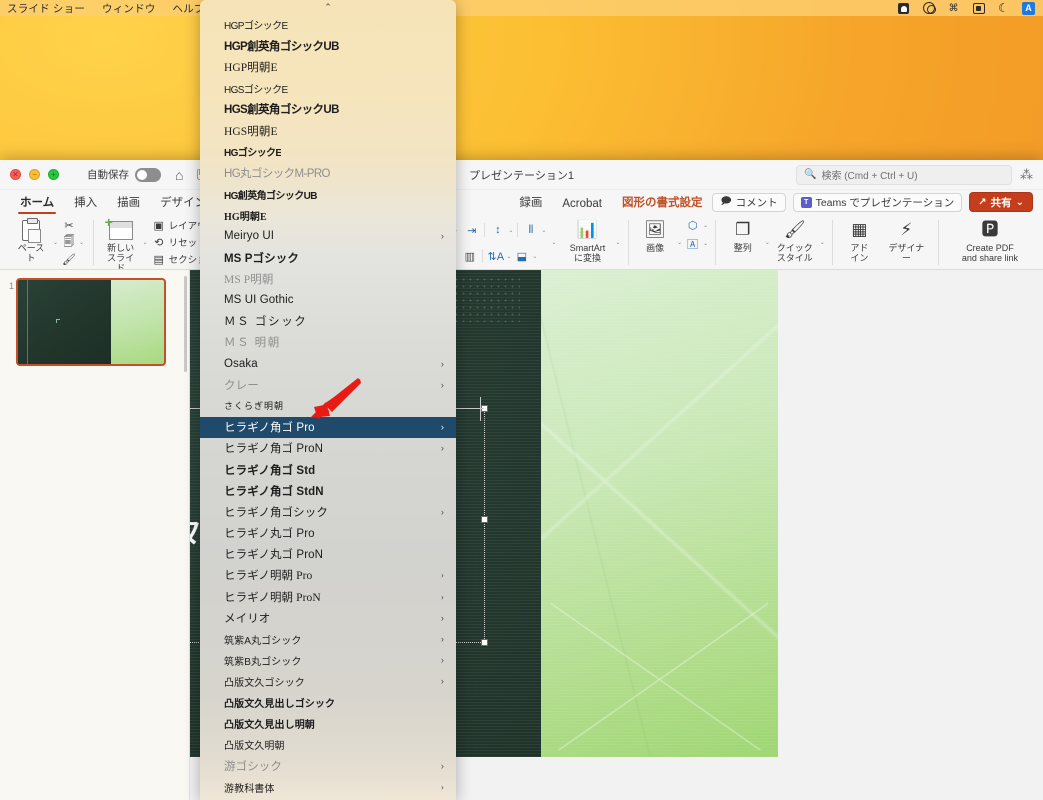 This screenshot has width=1043, height=800. I want to click on designer-button: ⚡ デザイナー, so click(906, 240).